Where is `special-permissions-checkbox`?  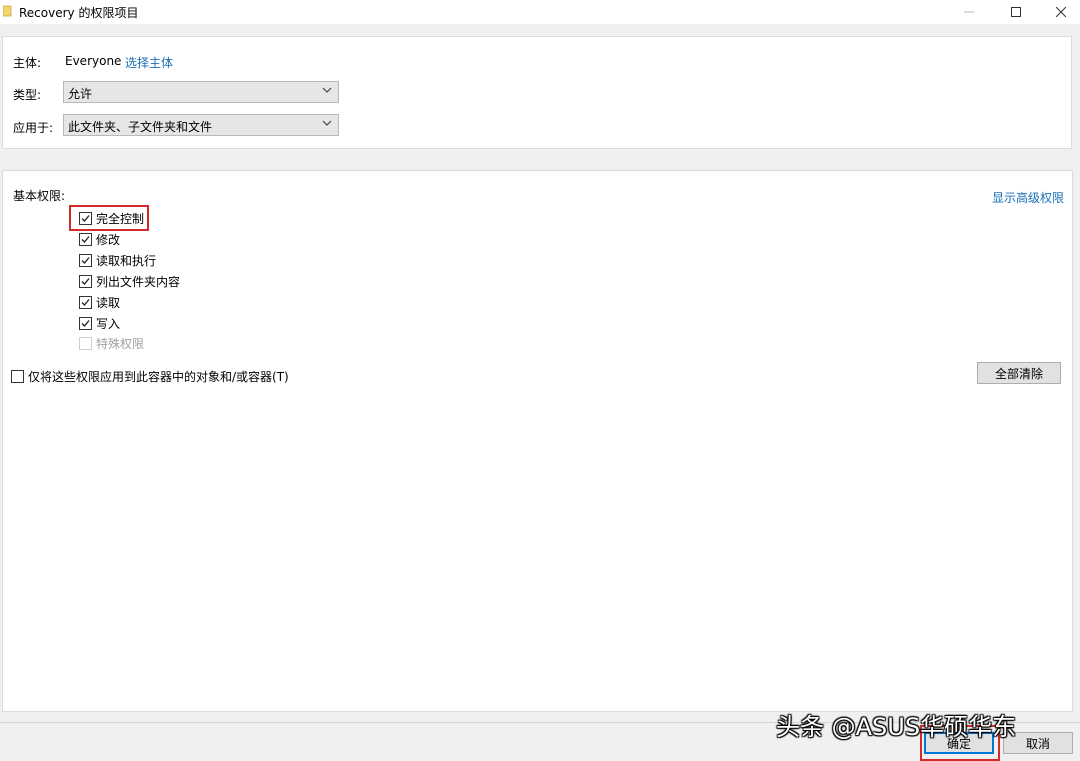
special-permissions-checkbox is located at coordinates (85, 343).